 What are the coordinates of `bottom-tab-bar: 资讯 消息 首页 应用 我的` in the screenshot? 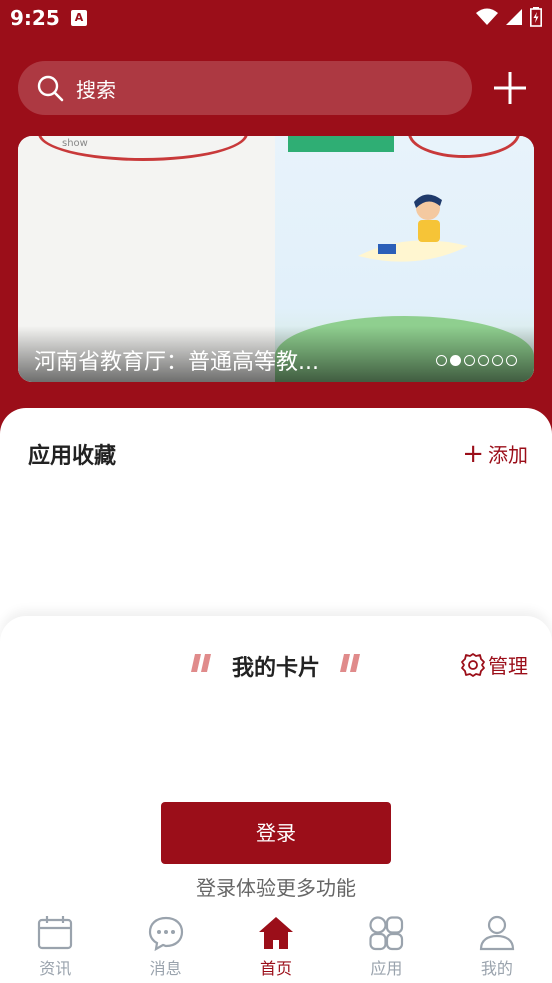 It's located at (276, 944).